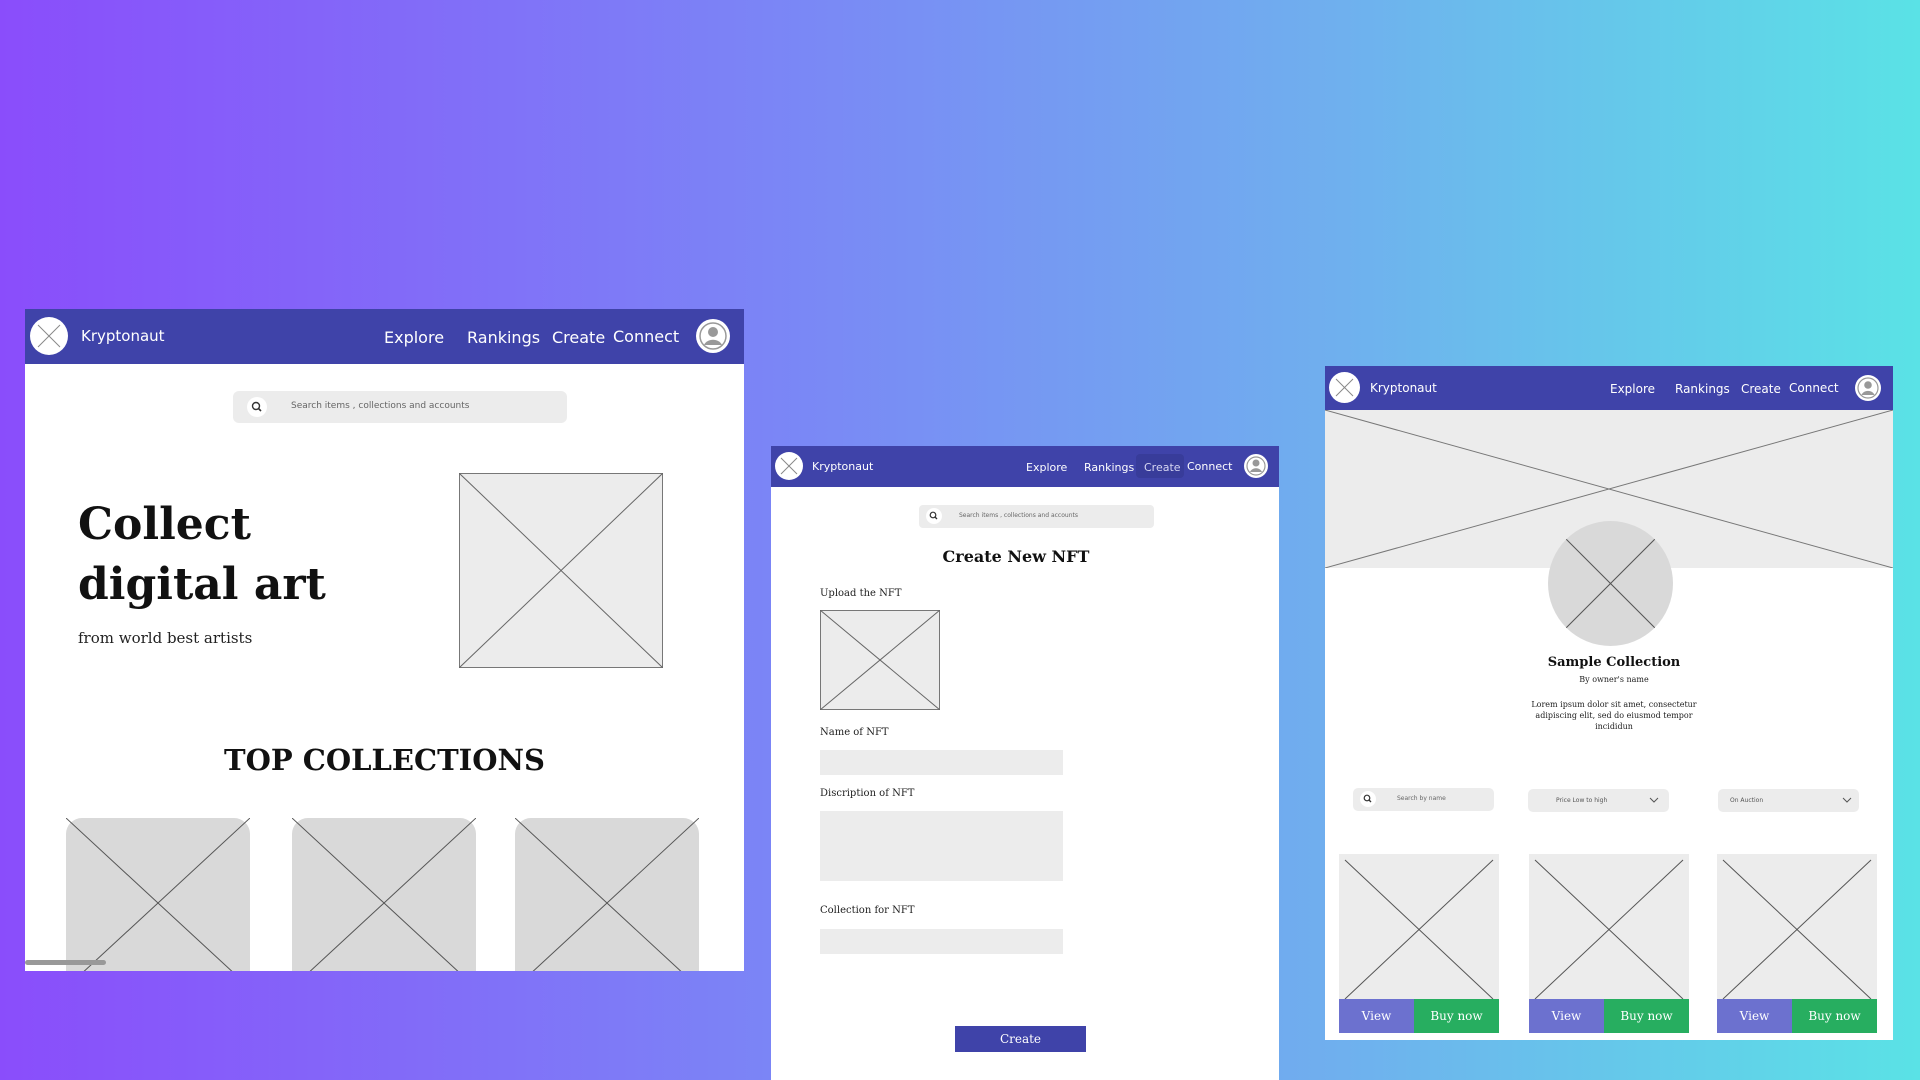 The height and width of the screenshot is (1080, 1920). Describe the element at coordinates (561, 570) in the screenshot. I see `hero-image-placeholder` at that location.